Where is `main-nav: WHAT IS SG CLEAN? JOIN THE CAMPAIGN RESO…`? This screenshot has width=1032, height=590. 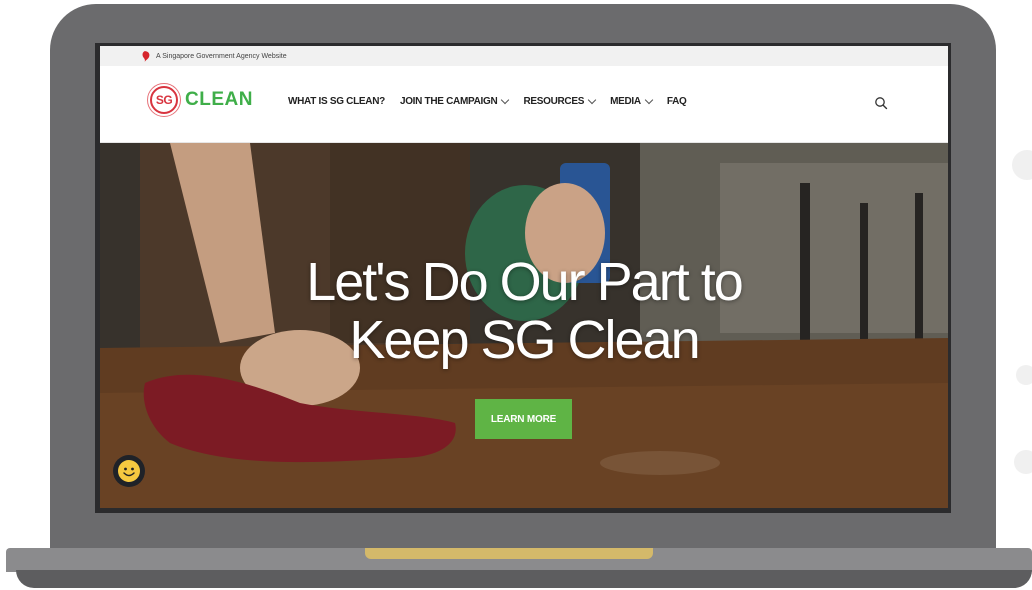
main-nav: WHAT IS SG CLEAN? JOIN THE CAMPAIGN RESO… is located at coordinates (495, 101).